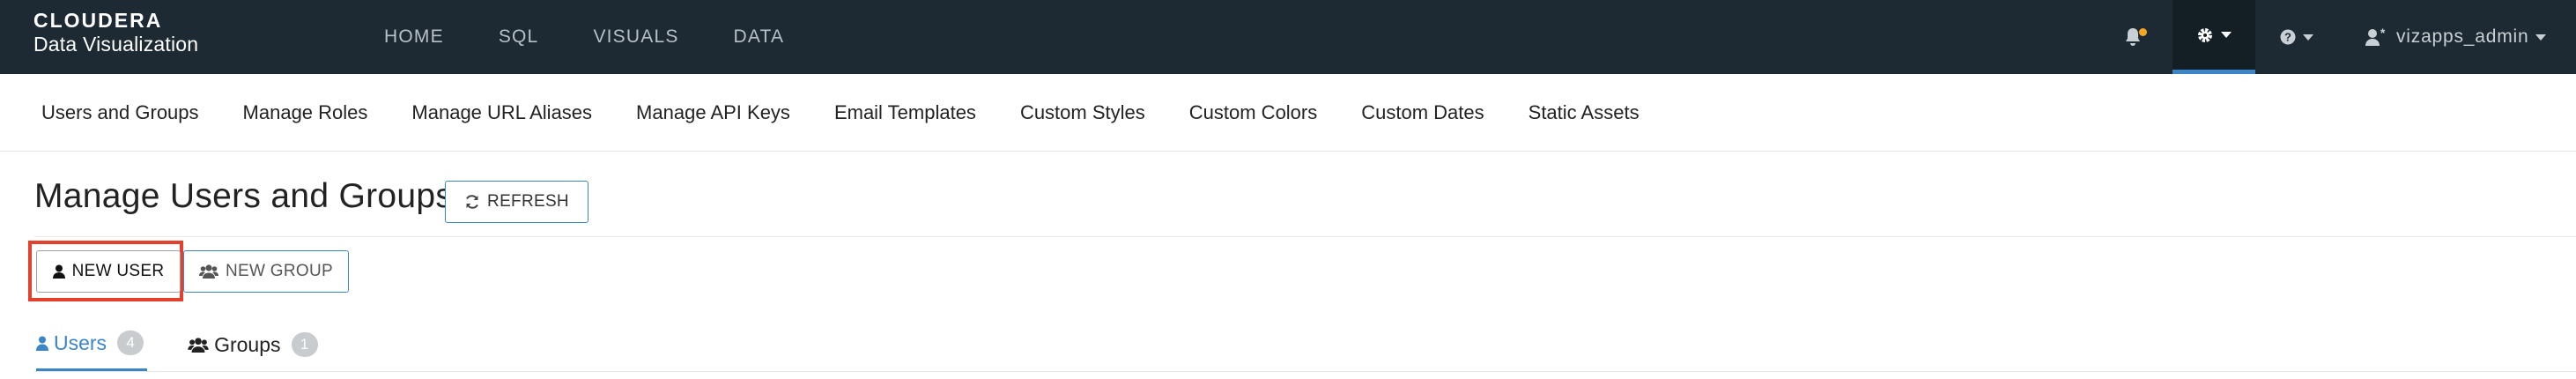 This screenshot has width=2576, height=379. I want to click on new-user-button: NEW USER, so click(109, 271).